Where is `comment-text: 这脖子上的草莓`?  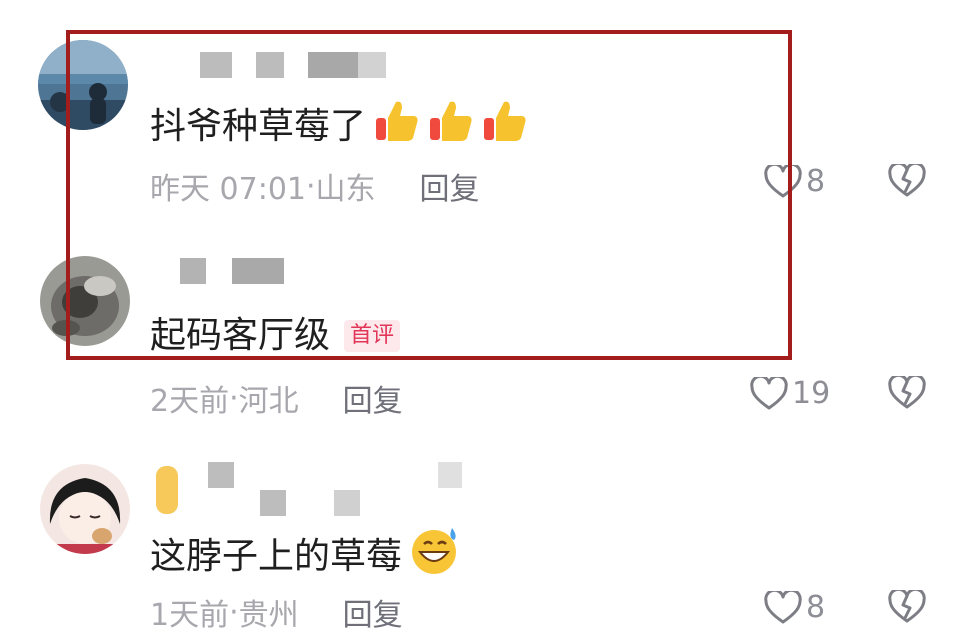
comment-text: 这脖子上的草莓 is located at coordinates (305, 556).